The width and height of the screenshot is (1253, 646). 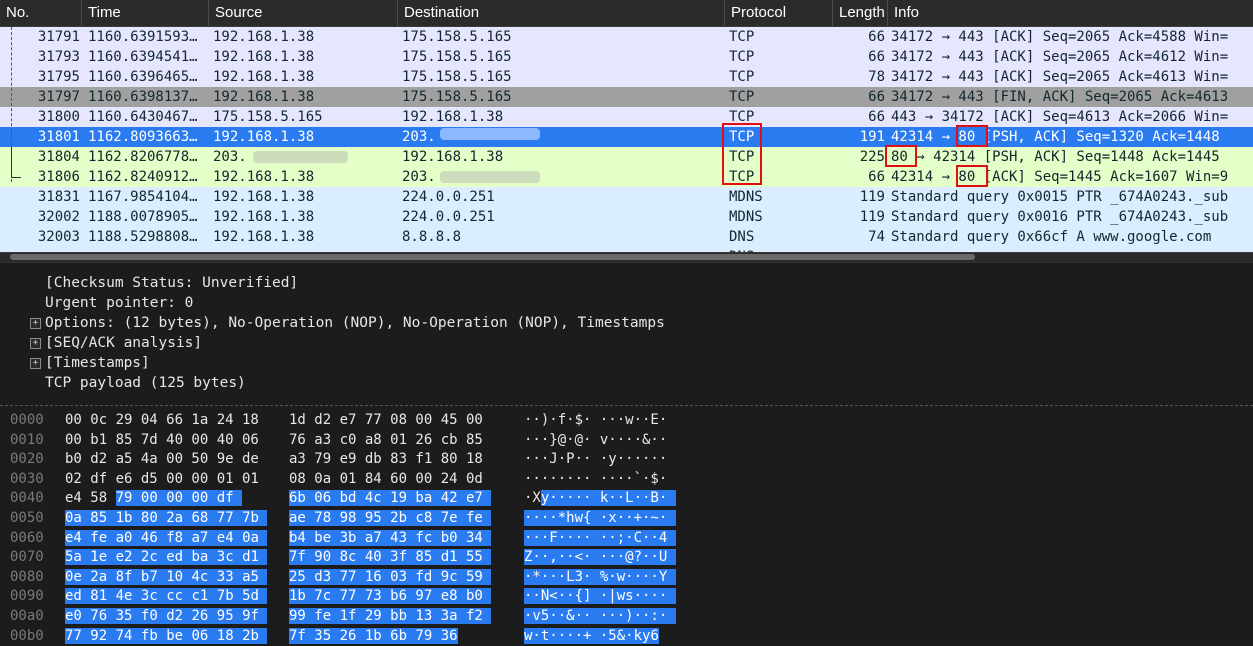 I want to click on packet-info-cell: Standard query 0x66cf A www.google.com, so click(x=1051, y=237).